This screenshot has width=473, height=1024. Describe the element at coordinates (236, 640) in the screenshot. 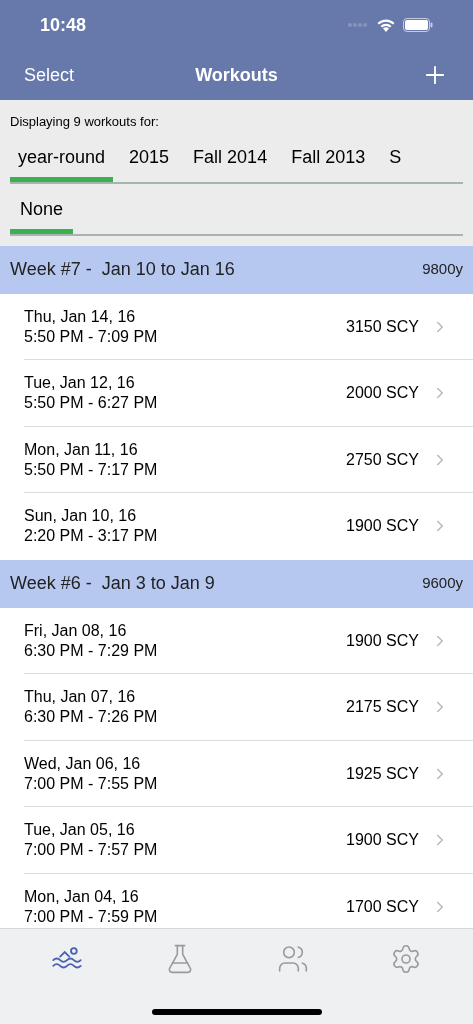

I see `workout-row: Fri, Jan 08, 16 6:30 PM - 7:29 PM 1900 SCY` at that location.